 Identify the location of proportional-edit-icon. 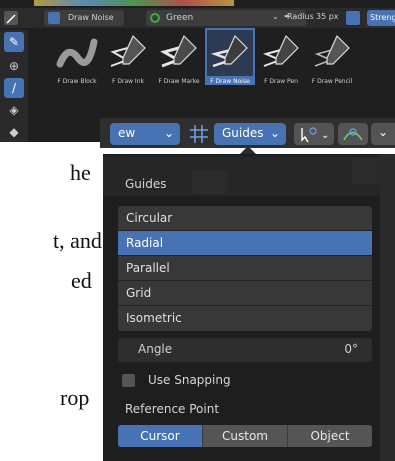
(353, 134).